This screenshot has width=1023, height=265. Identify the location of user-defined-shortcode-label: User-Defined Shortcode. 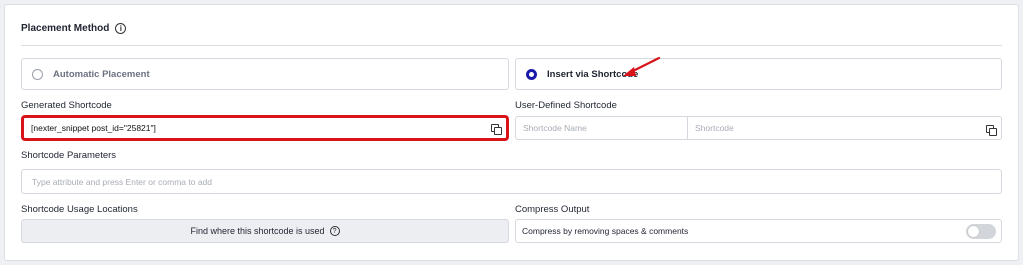
(566, 105).